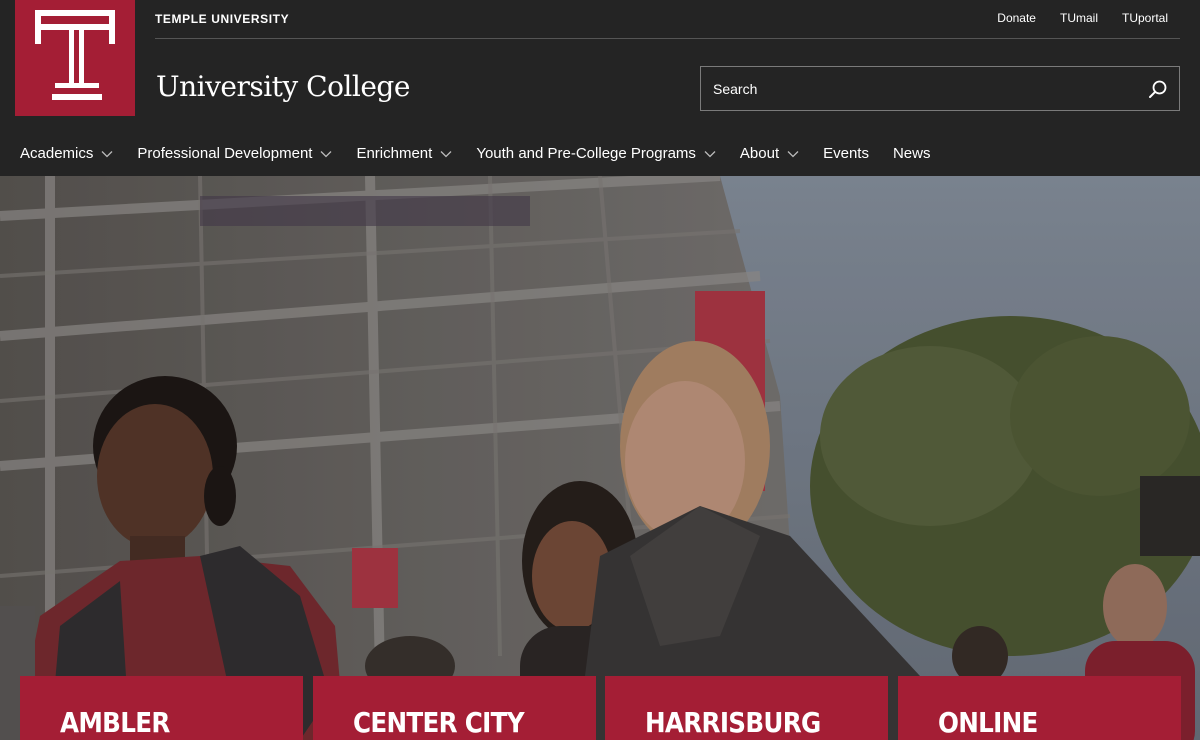 The height and width of the screenshot is (740, 1200). I want to click on nav-item-label: Enrichment, so click(394, 153).